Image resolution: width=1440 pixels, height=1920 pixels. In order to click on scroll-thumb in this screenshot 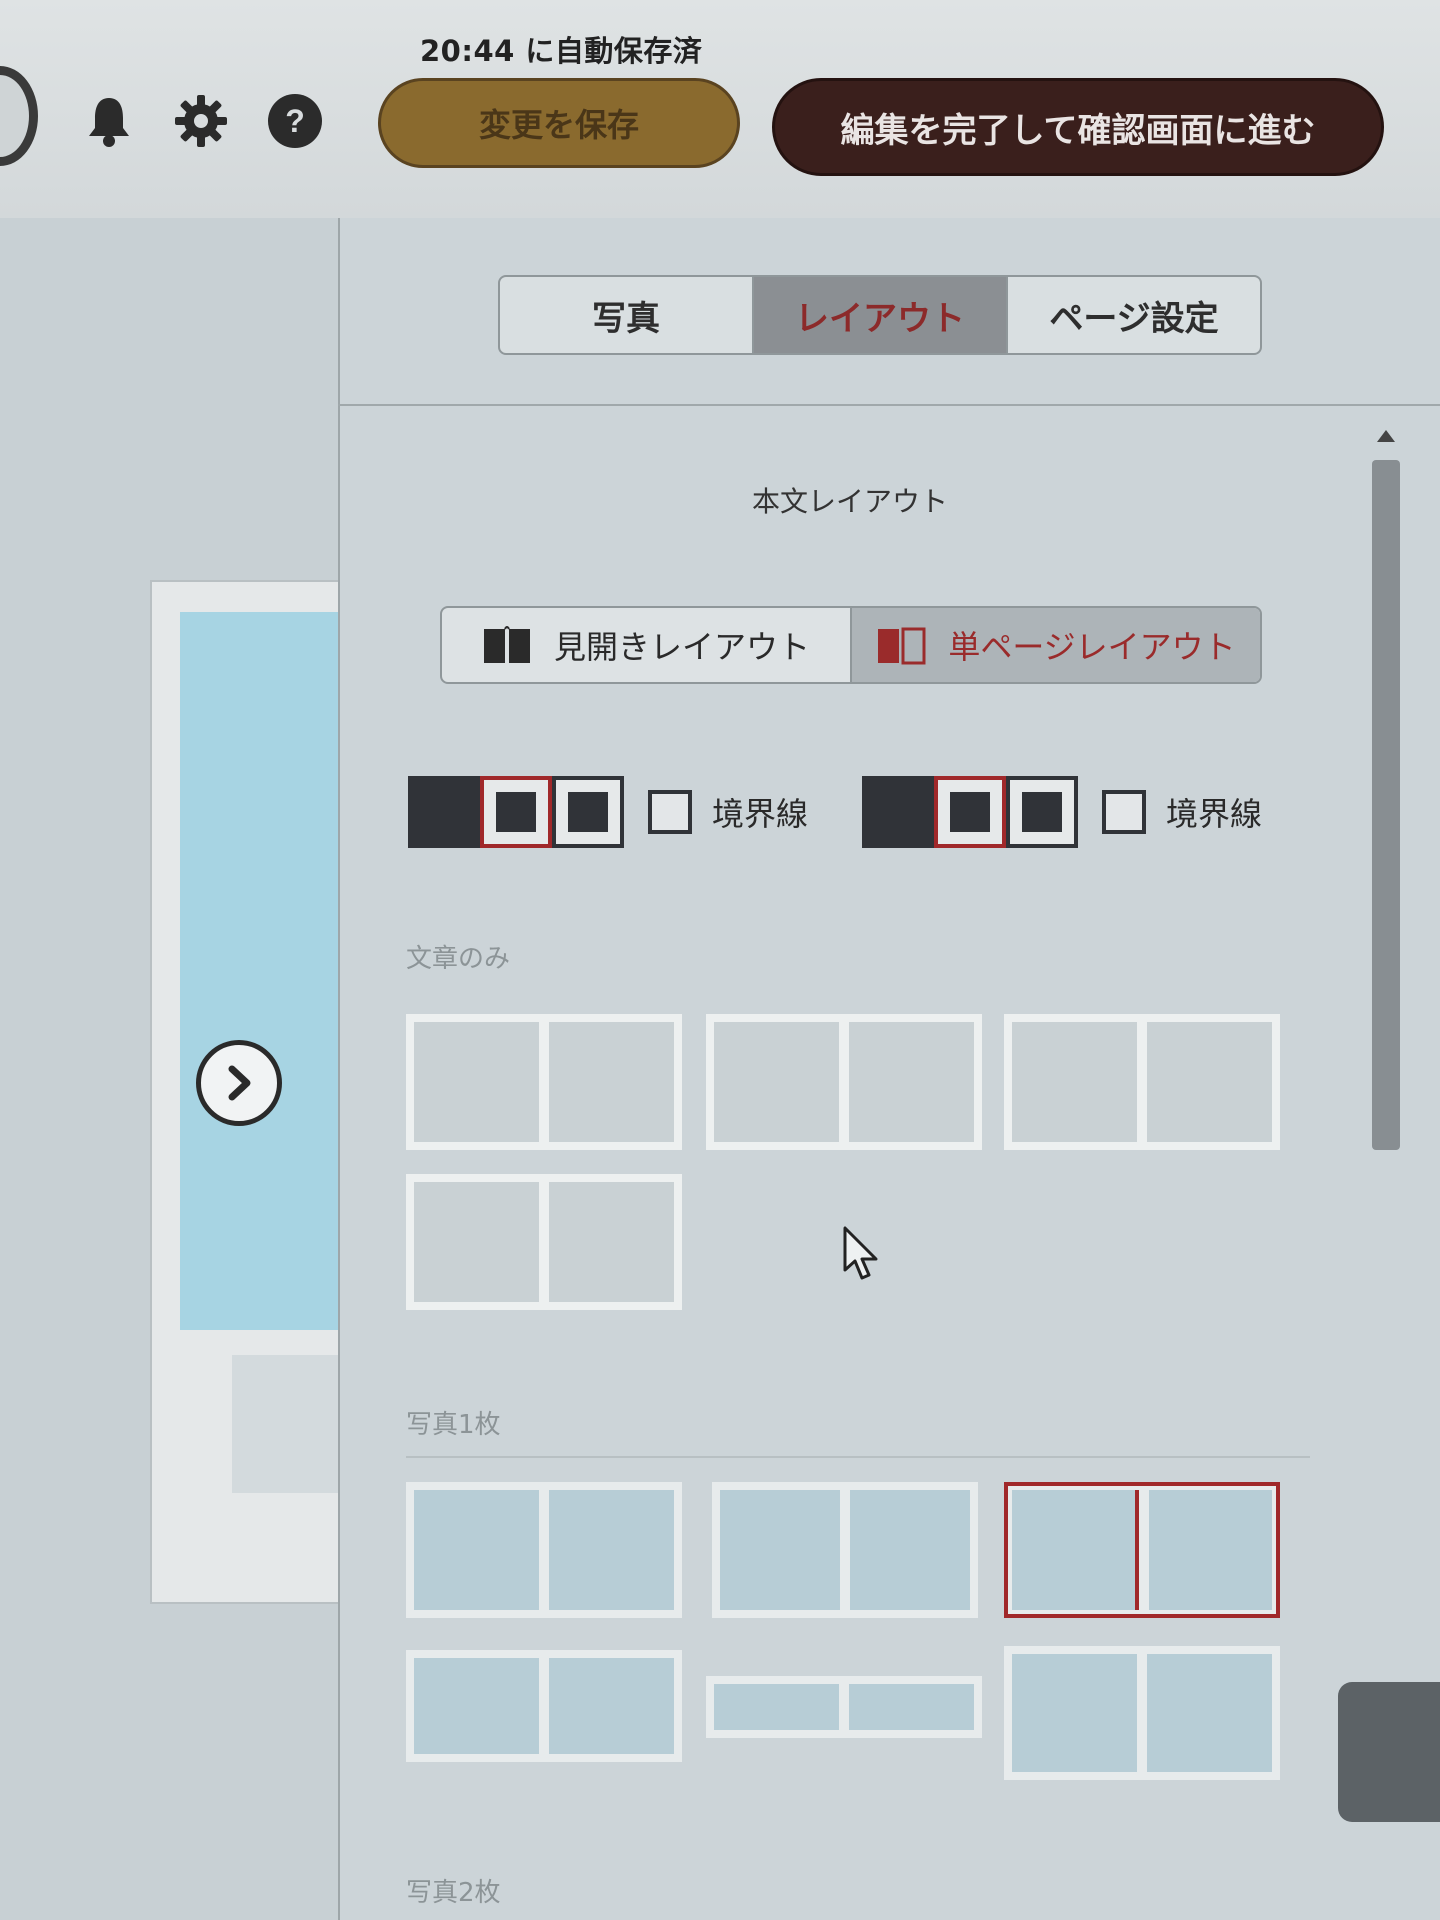, I will do `click(1386, 805)`.